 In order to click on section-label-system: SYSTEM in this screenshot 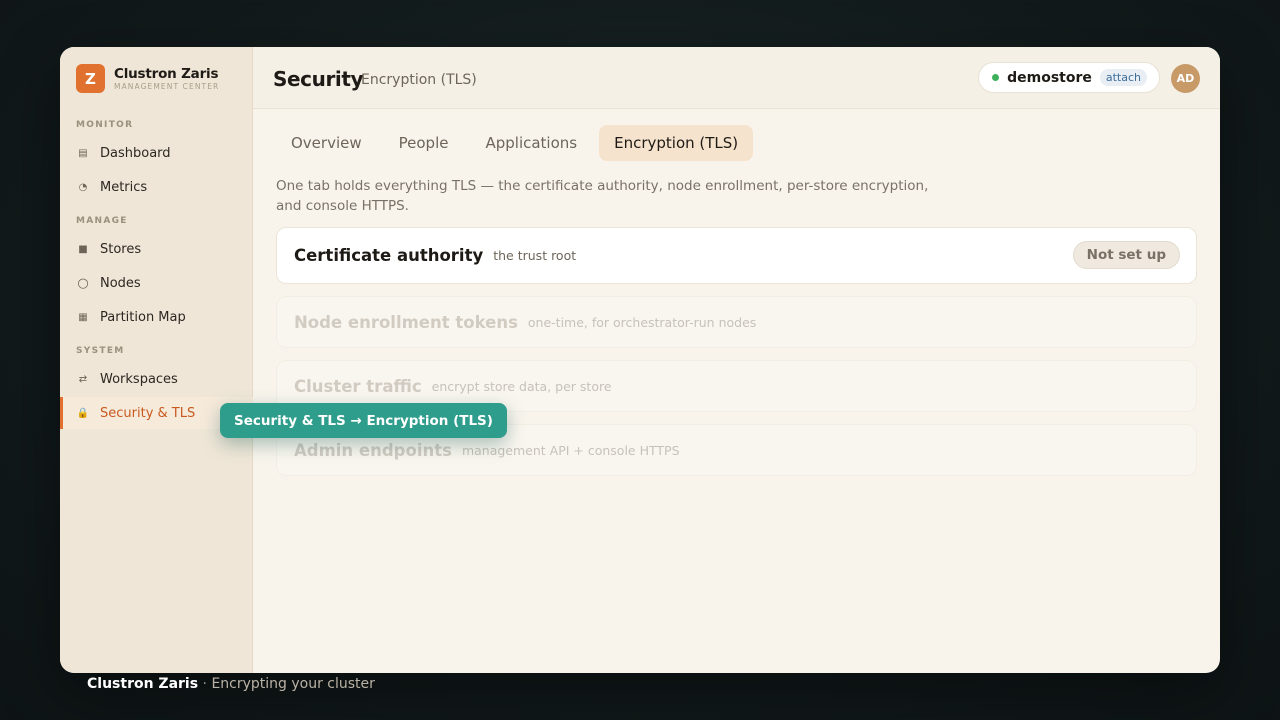, I will do `click(100, 351)`.